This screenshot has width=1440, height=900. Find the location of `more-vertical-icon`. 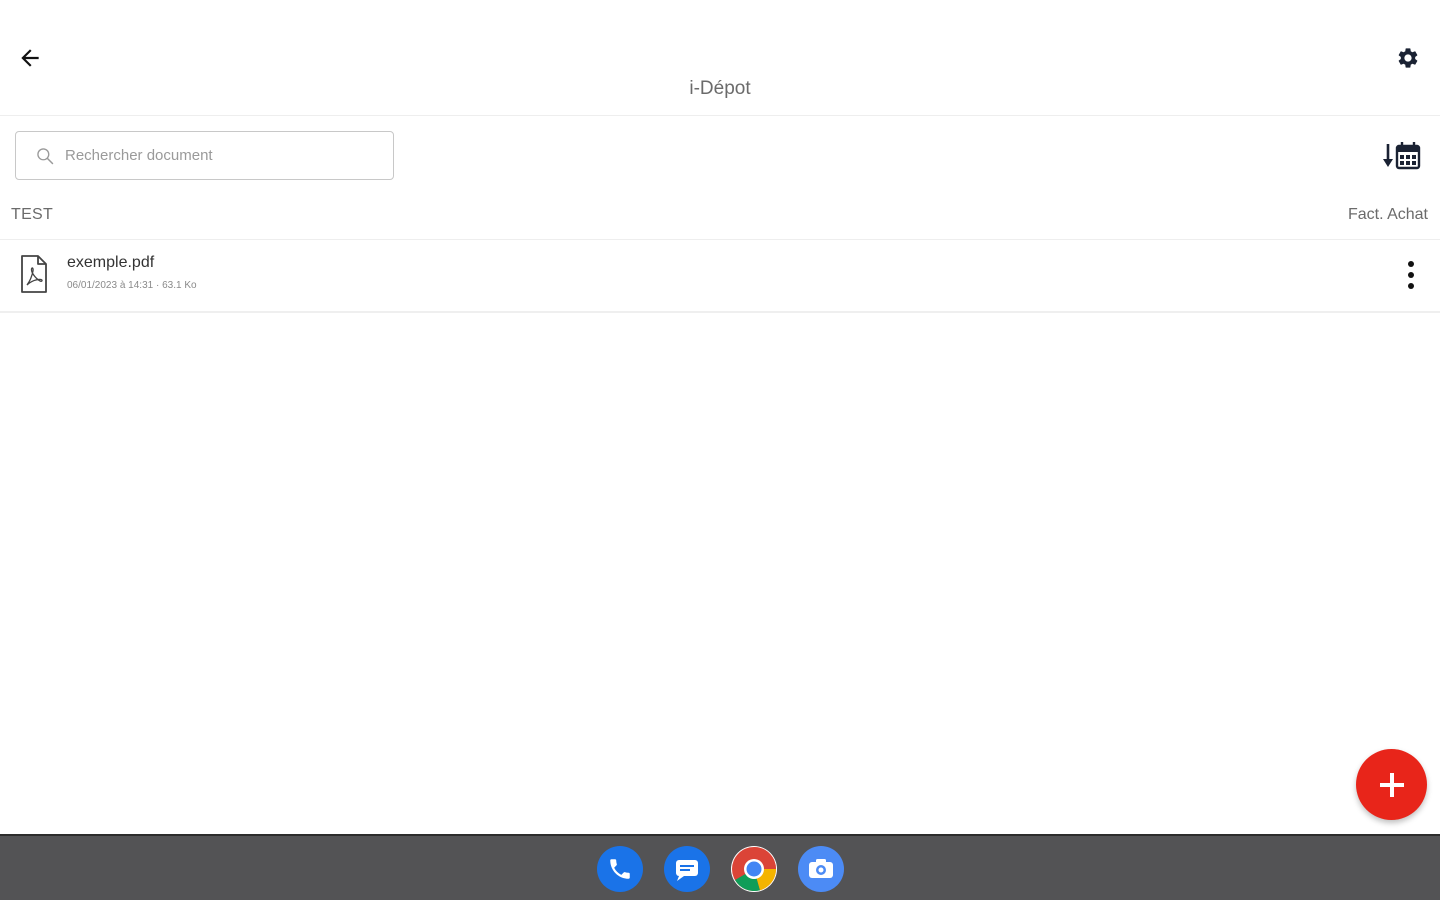

more-vertical-icon is located at coordinates (1411, 275).